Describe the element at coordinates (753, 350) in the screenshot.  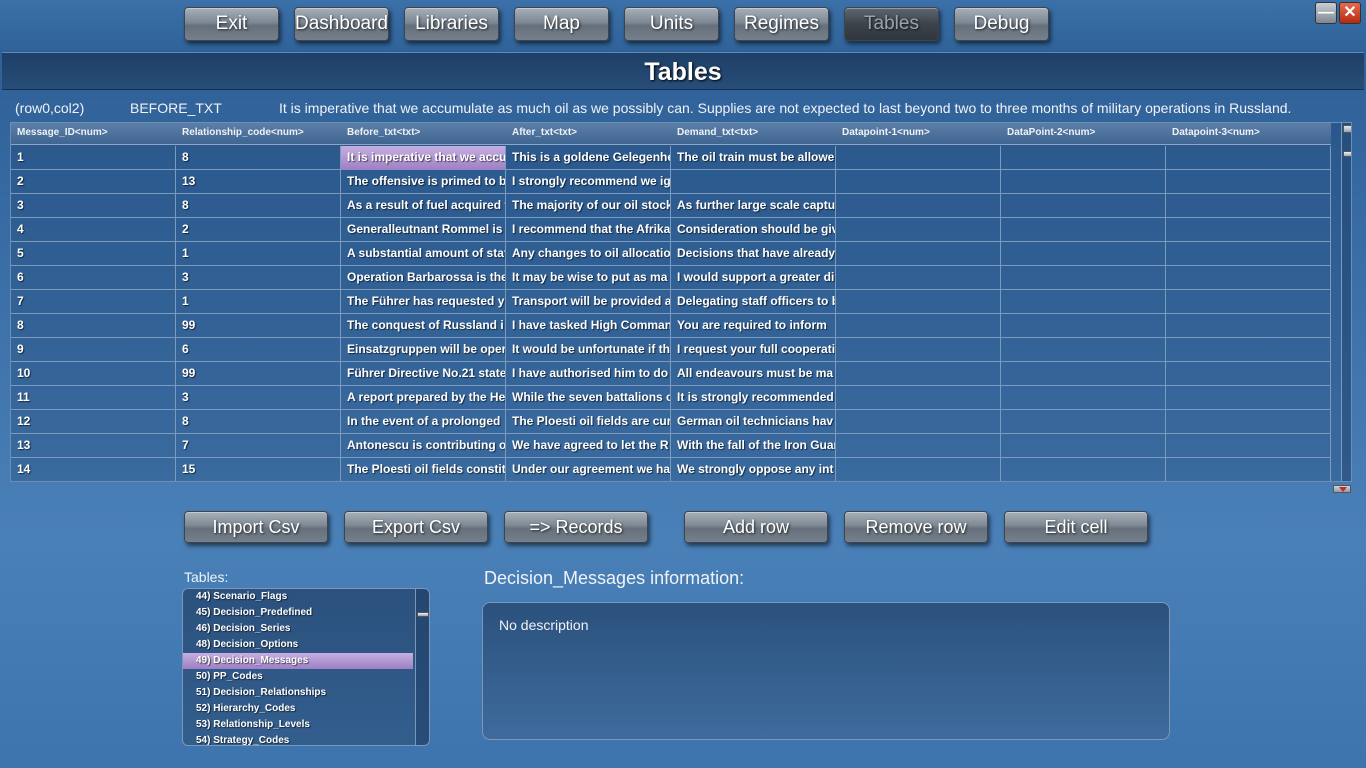
I see `table-cell: I request your full cooperati` at that location.